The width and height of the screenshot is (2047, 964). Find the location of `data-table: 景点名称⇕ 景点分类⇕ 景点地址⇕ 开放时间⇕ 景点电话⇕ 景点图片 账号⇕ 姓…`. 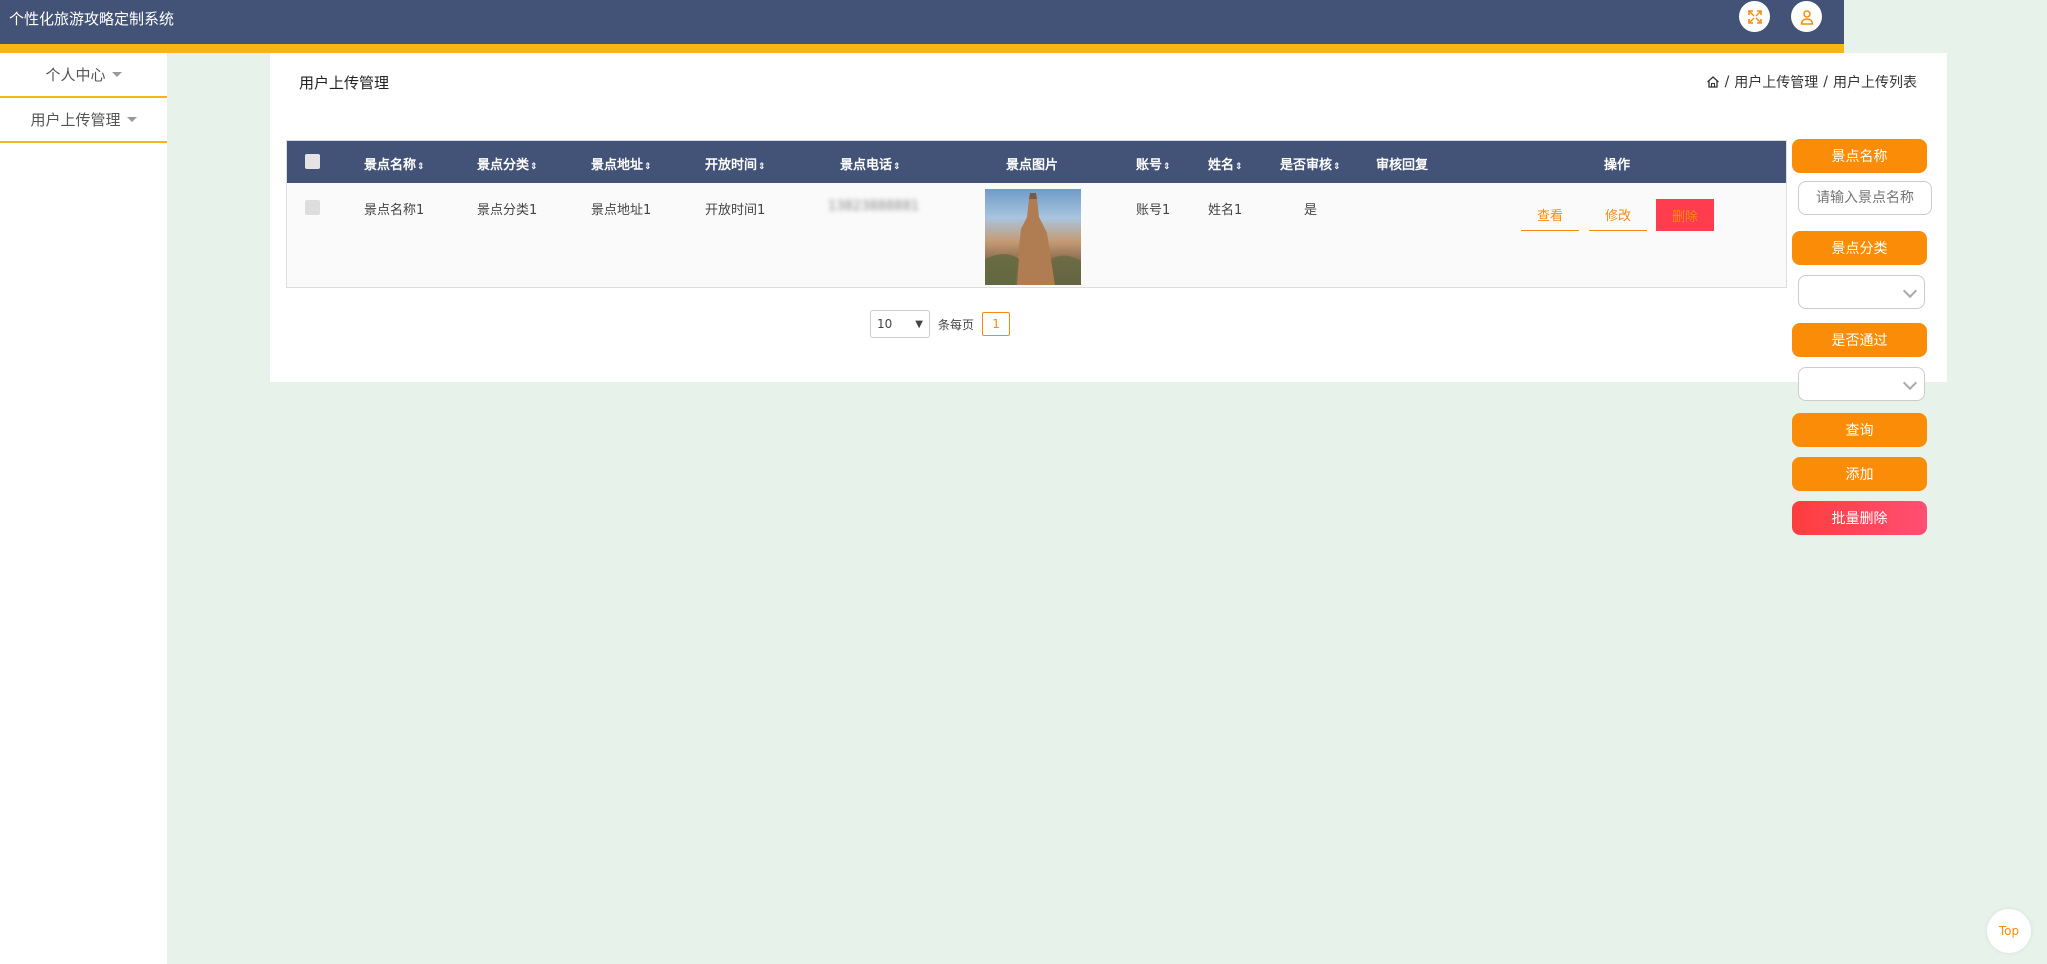

data-table: 景点名称⇕ 景点分类⇕ 景点地址⇕ 开放时间⇕ 景点电话⇕ 景点图片 账号⇕ 姓… is located at coordinates (1036, 214).